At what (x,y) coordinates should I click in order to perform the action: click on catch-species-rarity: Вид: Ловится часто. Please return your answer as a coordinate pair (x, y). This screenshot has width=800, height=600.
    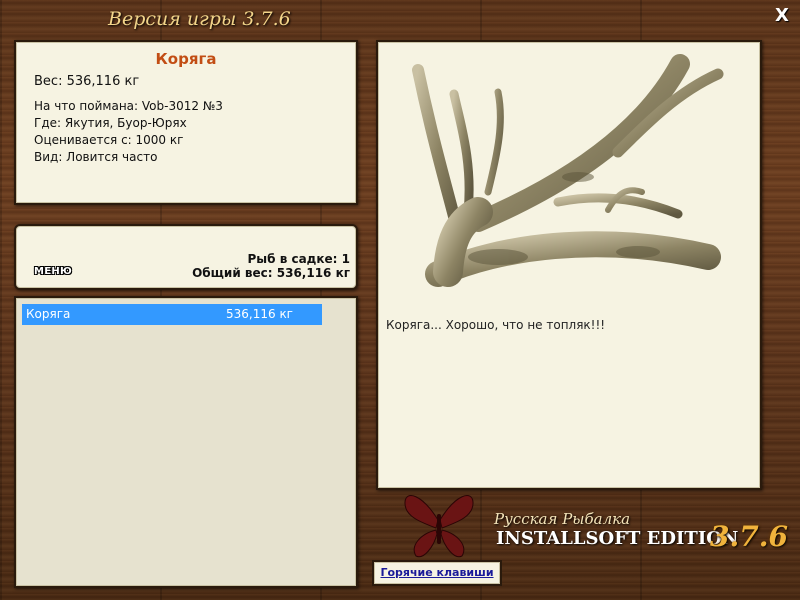
    Looking at the image, I should click on (96, 157).